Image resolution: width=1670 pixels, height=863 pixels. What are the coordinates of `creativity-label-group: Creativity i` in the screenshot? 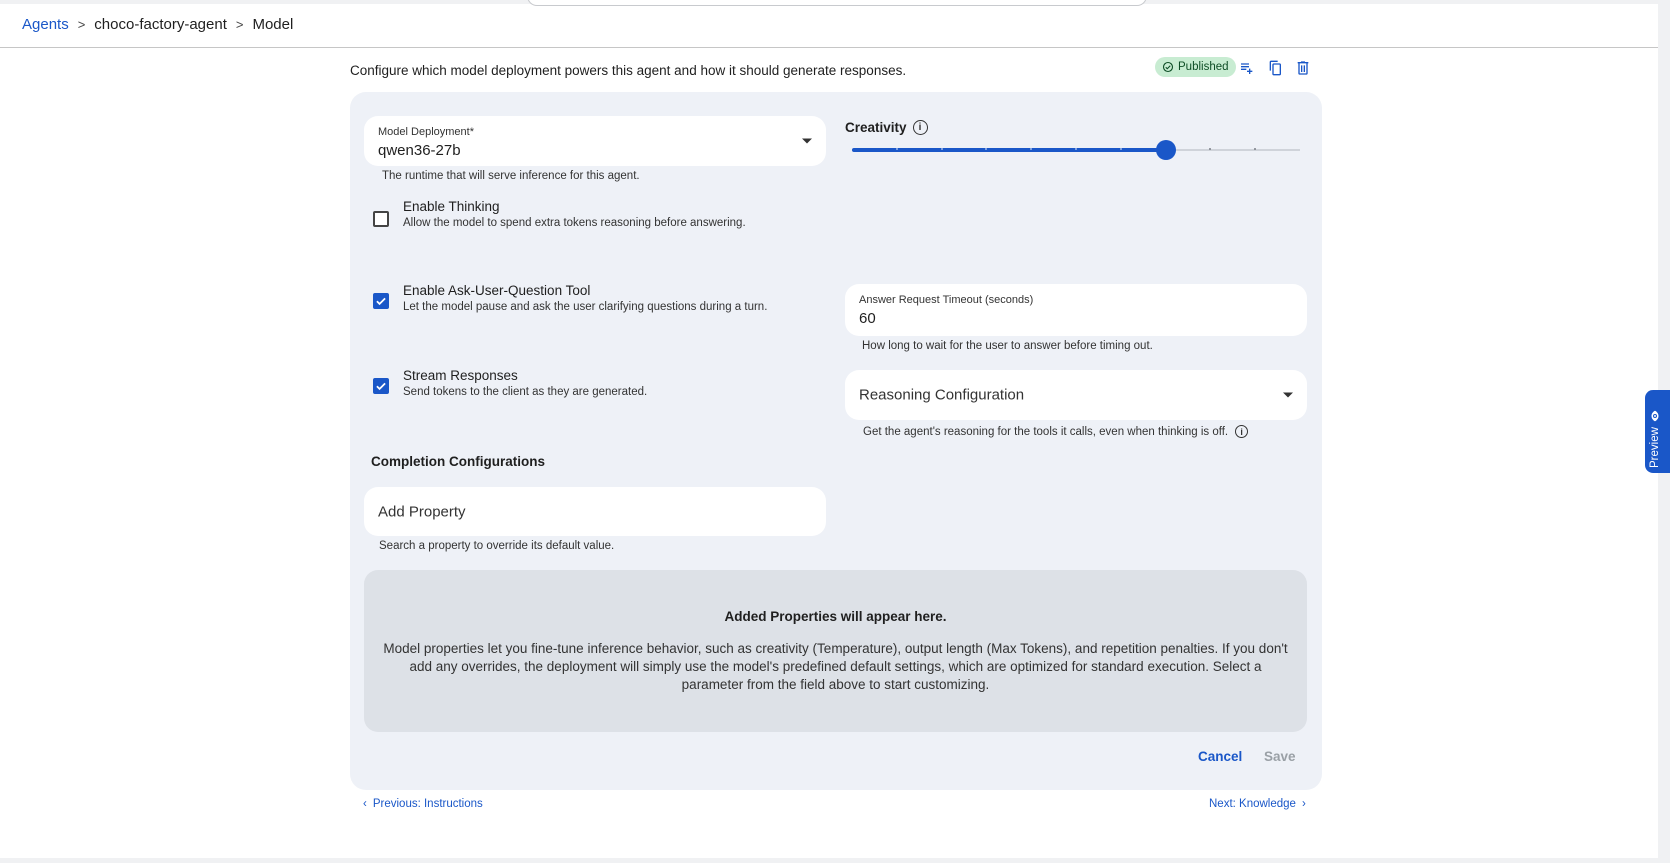 It's located at (886, 127).